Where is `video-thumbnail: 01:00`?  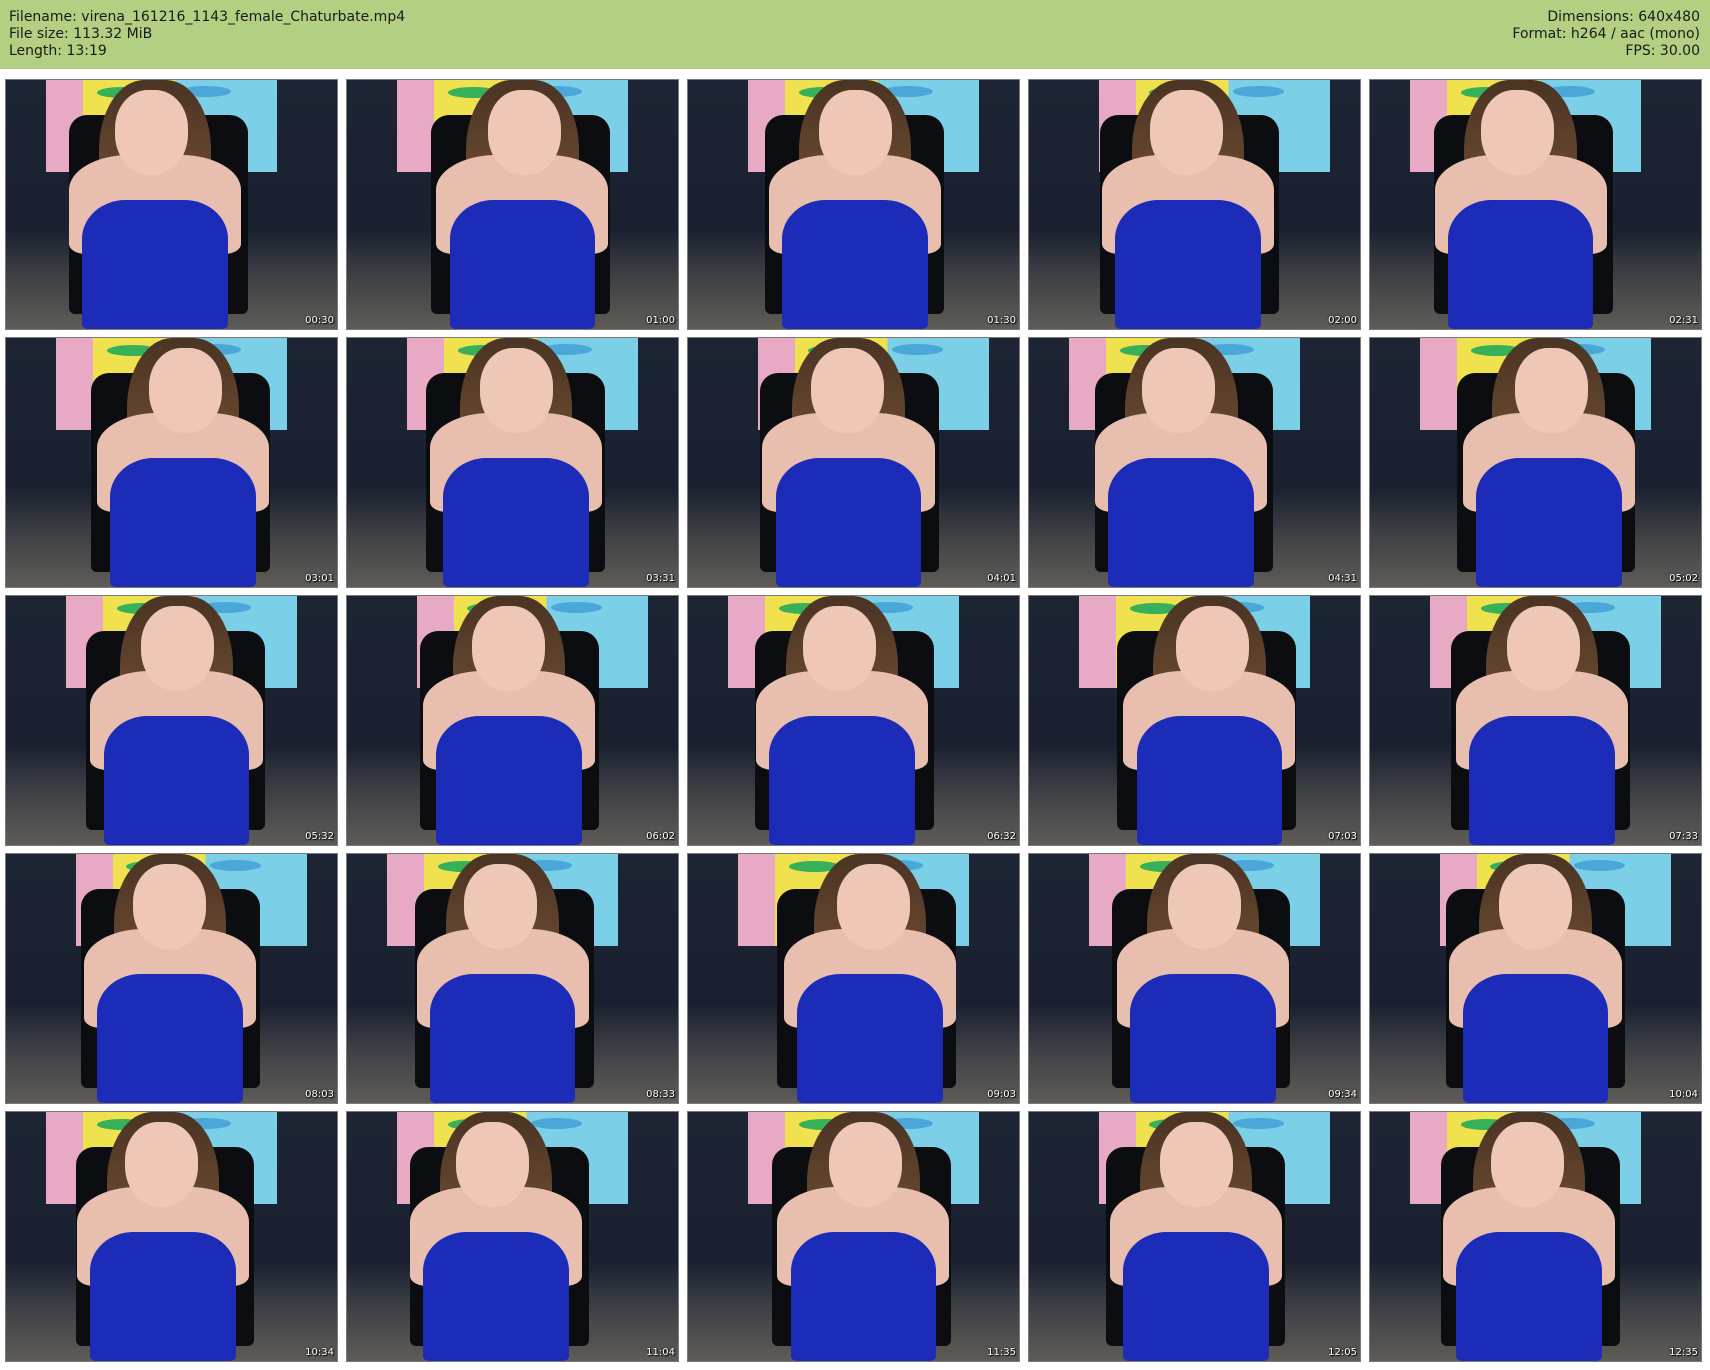 video-thumbnail: 01:00 is located at coordinates (512, 204).